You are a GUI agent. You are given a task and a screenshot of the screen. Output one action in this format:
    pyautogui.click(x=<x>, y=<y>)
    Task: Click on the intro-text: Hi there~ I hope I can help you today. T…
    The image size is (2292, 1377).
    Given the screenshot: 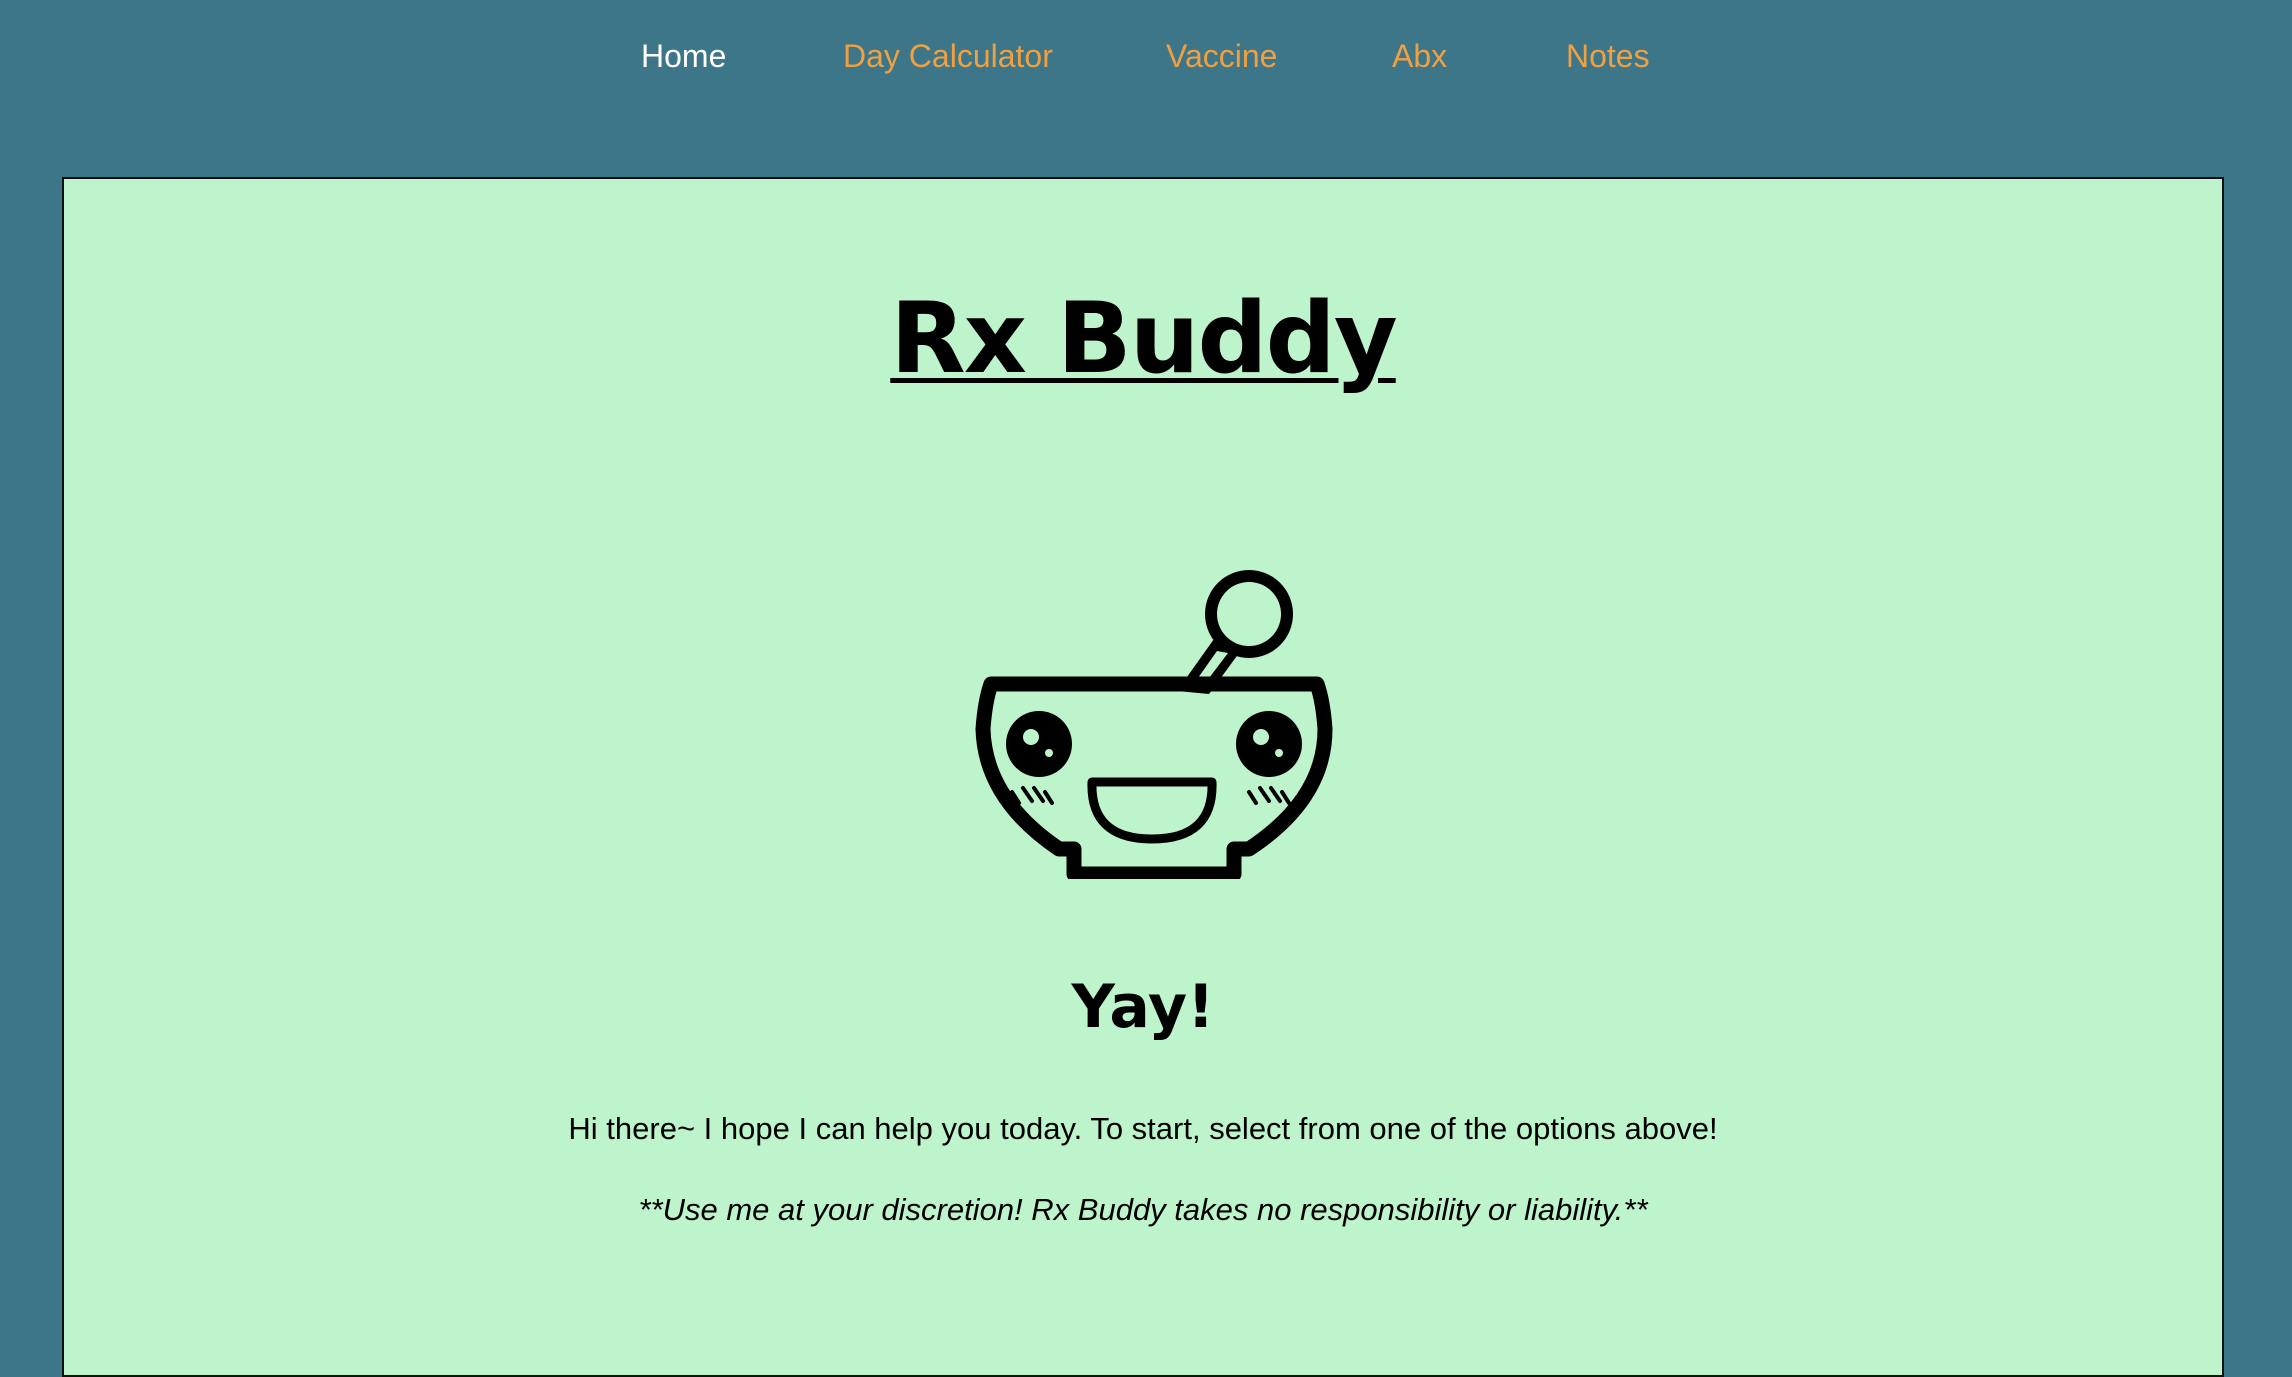 What is the action you would take?
    pyautogui.click(x=1143, y=1128)
    